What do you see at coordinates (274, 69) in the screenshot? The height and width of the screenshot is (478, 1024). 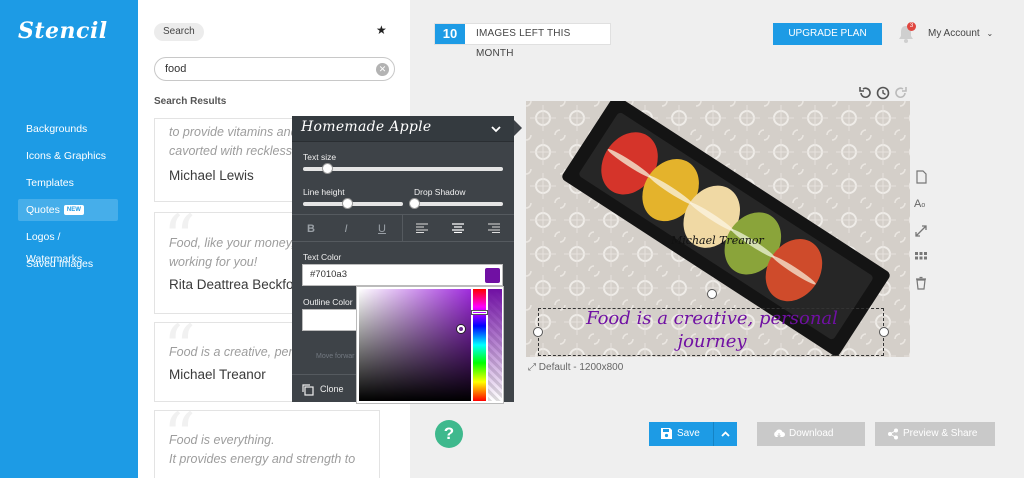 I see `search-input` at bounding box center [274, 69].